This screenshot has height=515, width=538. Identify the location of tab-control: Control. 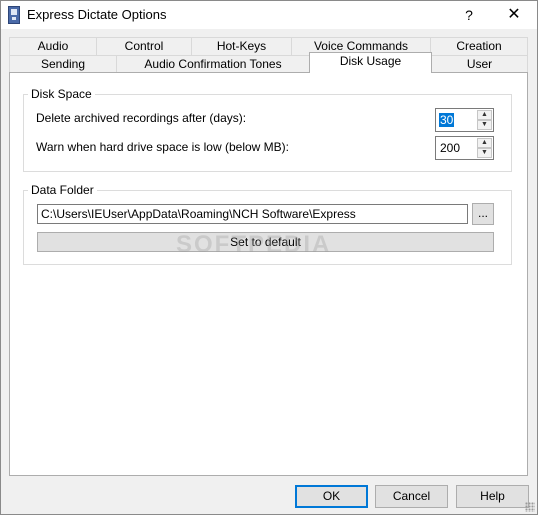
(144, 46).